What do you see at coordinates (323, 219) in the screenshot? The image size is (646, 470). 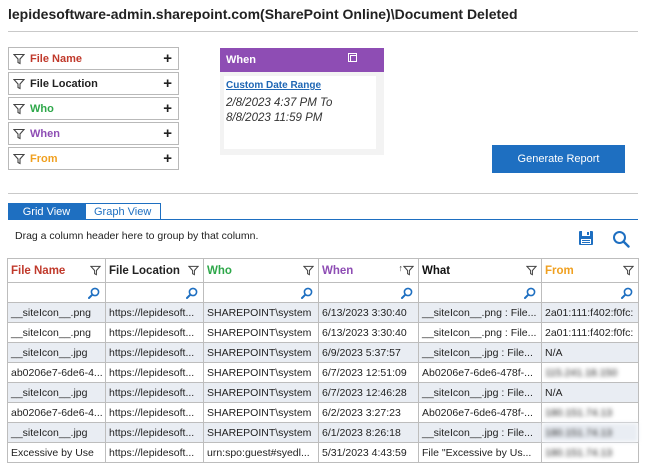 I see `tab-underline` at bounding box center [323, 219].